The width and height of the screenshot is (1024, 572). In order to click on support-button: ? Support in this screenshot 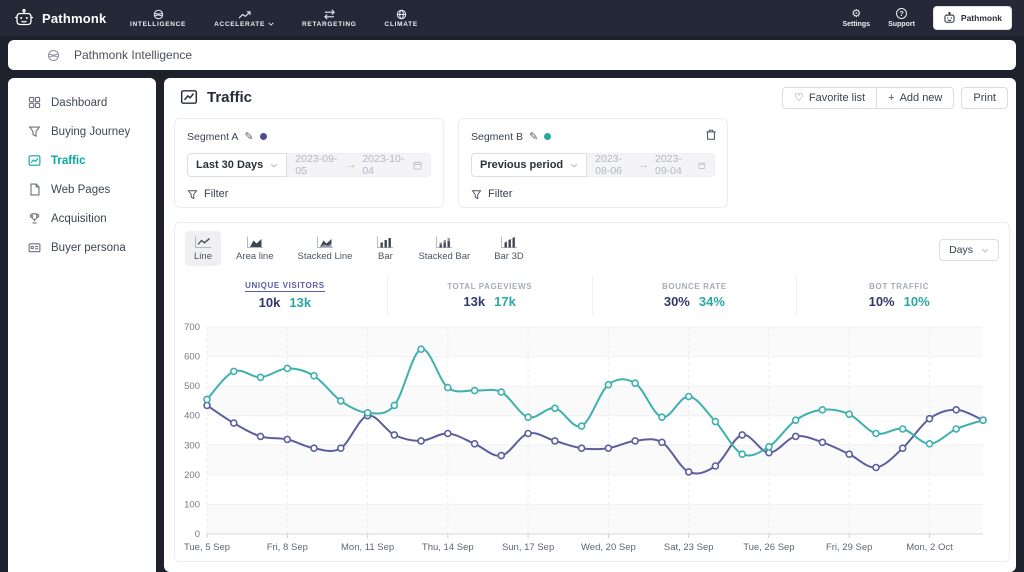, I will do `click(901, 18)`.